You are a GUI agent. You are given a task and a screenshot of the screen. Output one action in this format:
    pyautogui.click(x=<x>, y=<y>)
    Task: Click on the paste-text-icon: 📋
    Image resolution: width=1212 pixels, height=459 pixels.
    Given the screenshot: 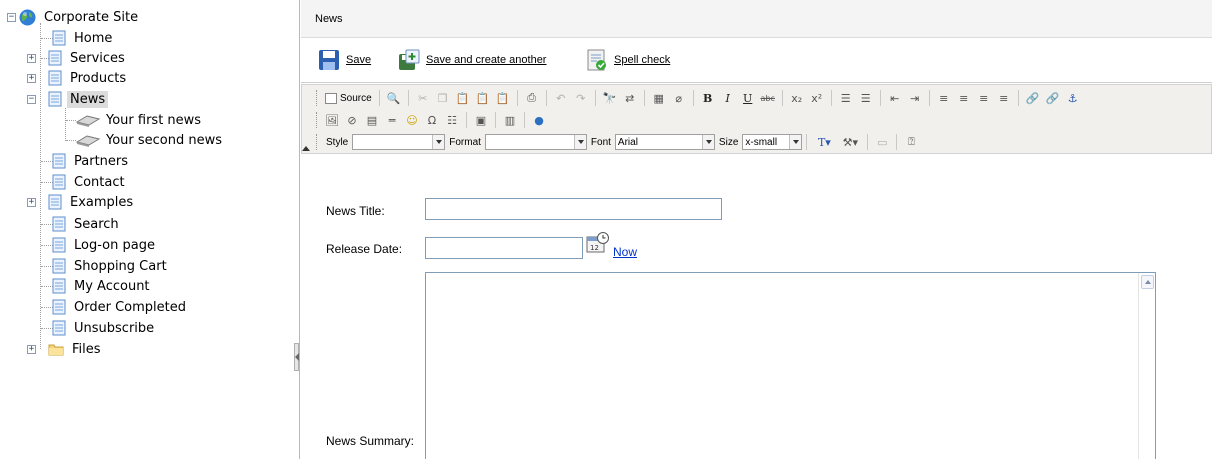 What is the action you would take?
    pyautogui.click(x=483, y=98)
    